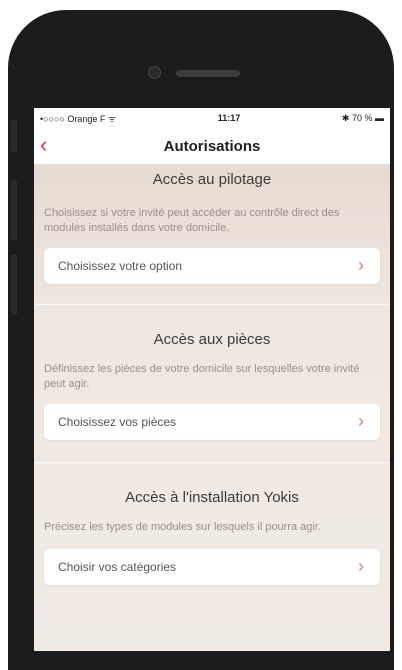 This screenshot has width=402, height=670. I want to click on choose-categories-button: Choisir vos catégories ›, so click(212, 567).